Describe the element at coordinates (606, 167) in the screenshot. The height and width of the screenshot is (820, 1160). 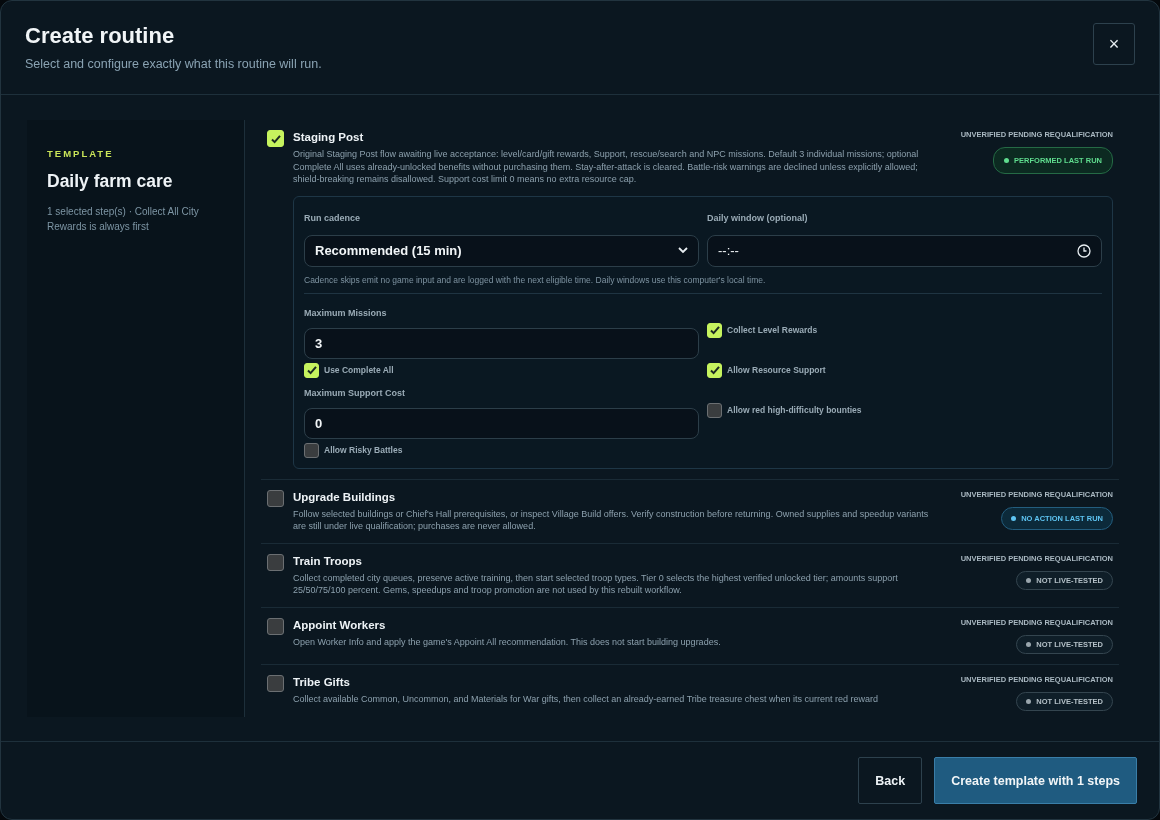
I see `step-description: Original Staging Post flow awaiting live acceptance: level/card/gift rewards, Support, rescue/search and NPC missions. Default 3 individual missions; optional Complete All uses already-unlocked benefits without purchasing them. Stay-after-attack is cleared. Battle-risk warnings are declined unless explicitly allowed; shield-breaking remains disallowed. Support cost limit 0 means no extra resource cap.` at that location.